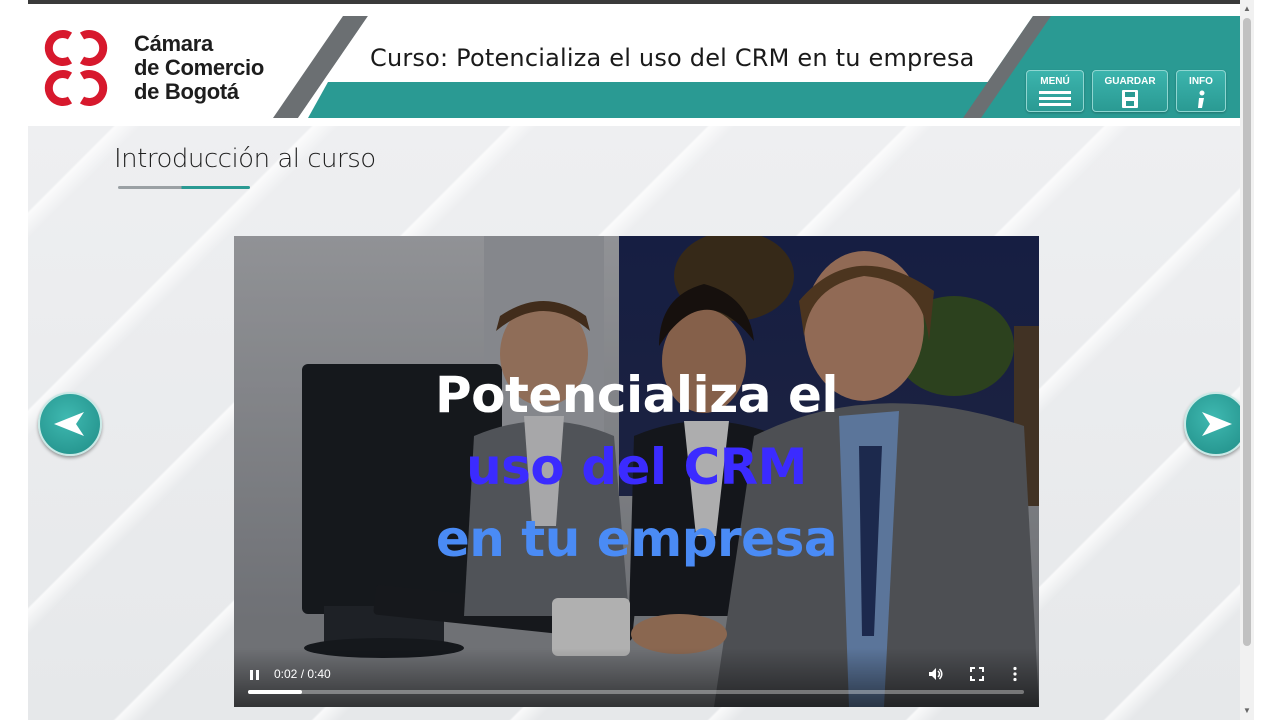 The image size is (1280, 720). I want to click on ccb-logo: Cámara de Comercio de Bogotá, so click(164, 68).